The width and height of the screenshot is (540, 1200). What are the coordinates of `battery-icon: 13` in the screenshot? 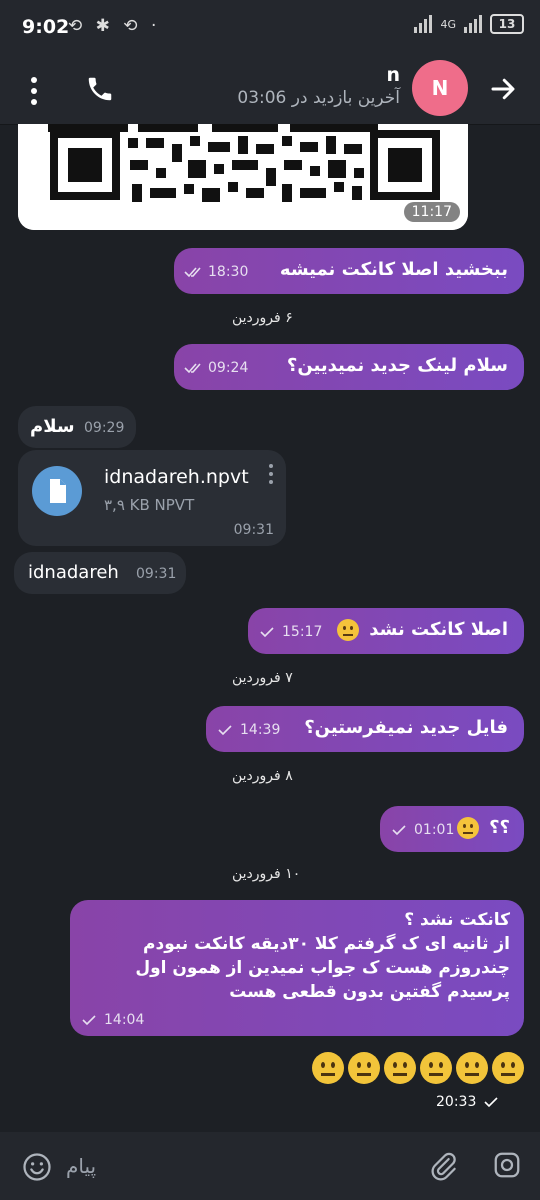 It's located at (507, 24).